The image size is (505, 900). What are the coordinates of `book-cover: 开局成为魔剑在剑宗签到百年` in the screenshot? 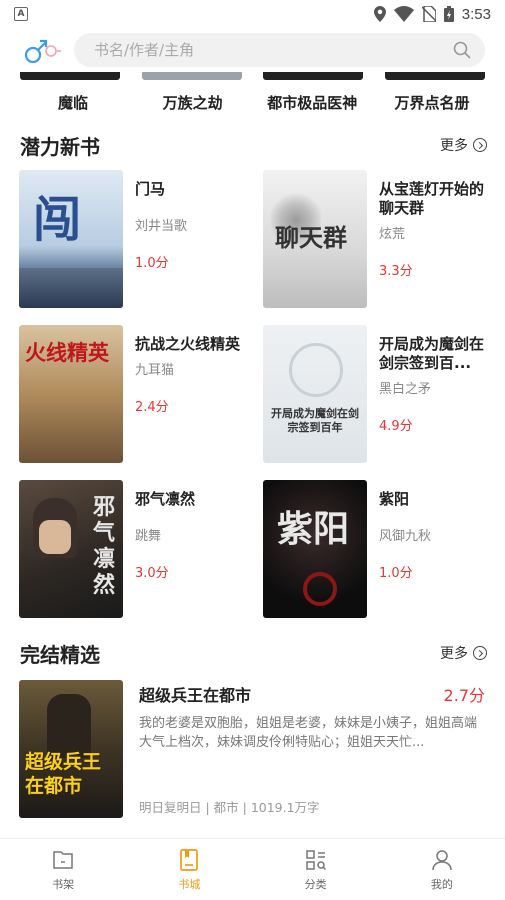 It's located at (315, 394).